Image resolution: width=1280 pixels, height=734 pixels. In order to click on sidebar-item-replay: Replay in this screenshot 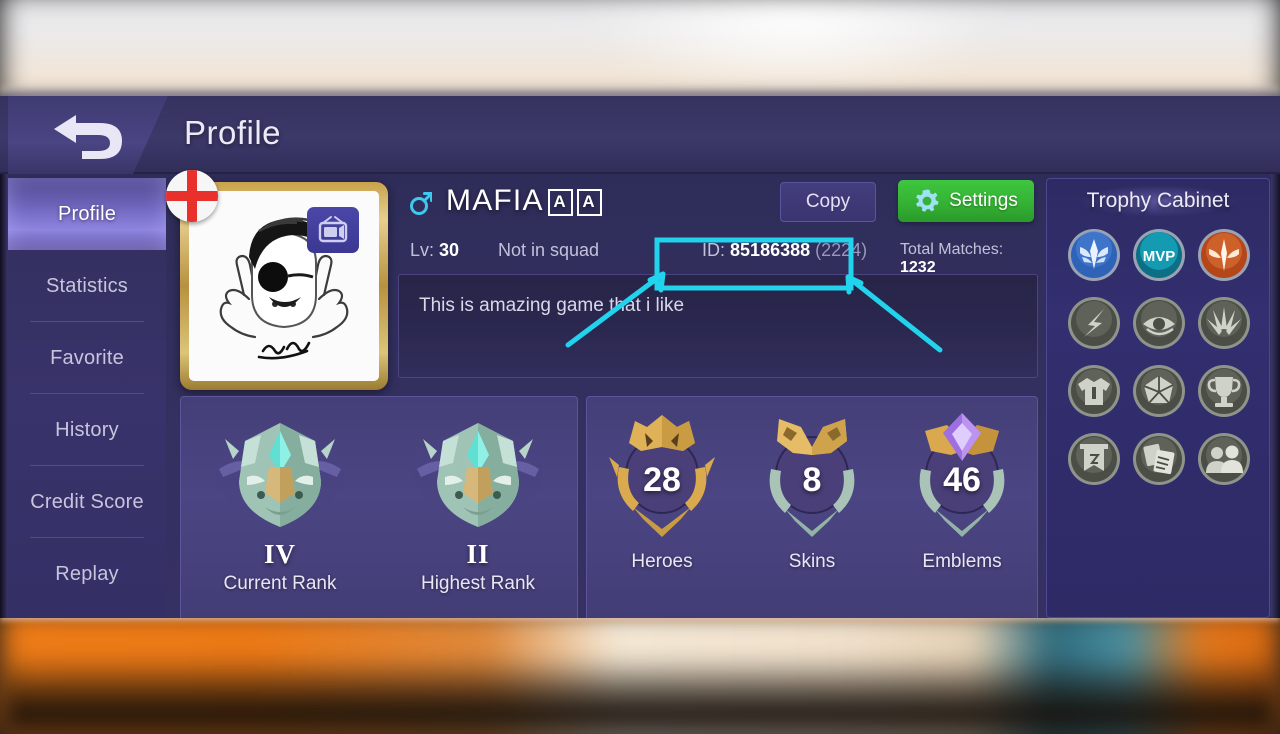, I will do `click(87, 574)`.